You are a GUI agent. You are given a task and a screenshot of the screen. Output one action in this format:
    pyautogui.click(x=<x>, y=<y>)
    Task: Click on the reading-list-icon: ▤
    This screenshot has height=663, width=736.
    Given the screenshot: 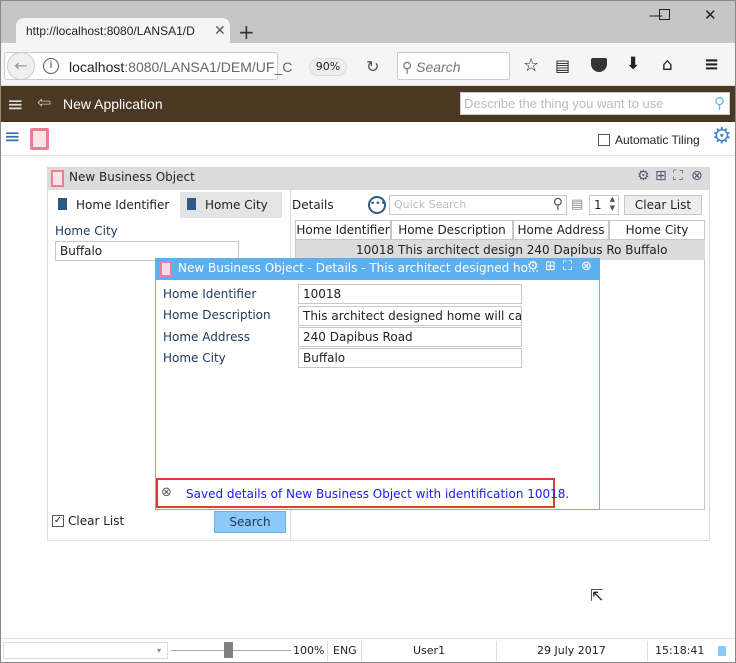 What is the action you would take?
    pyautogui.click(x=562, y=65)
    